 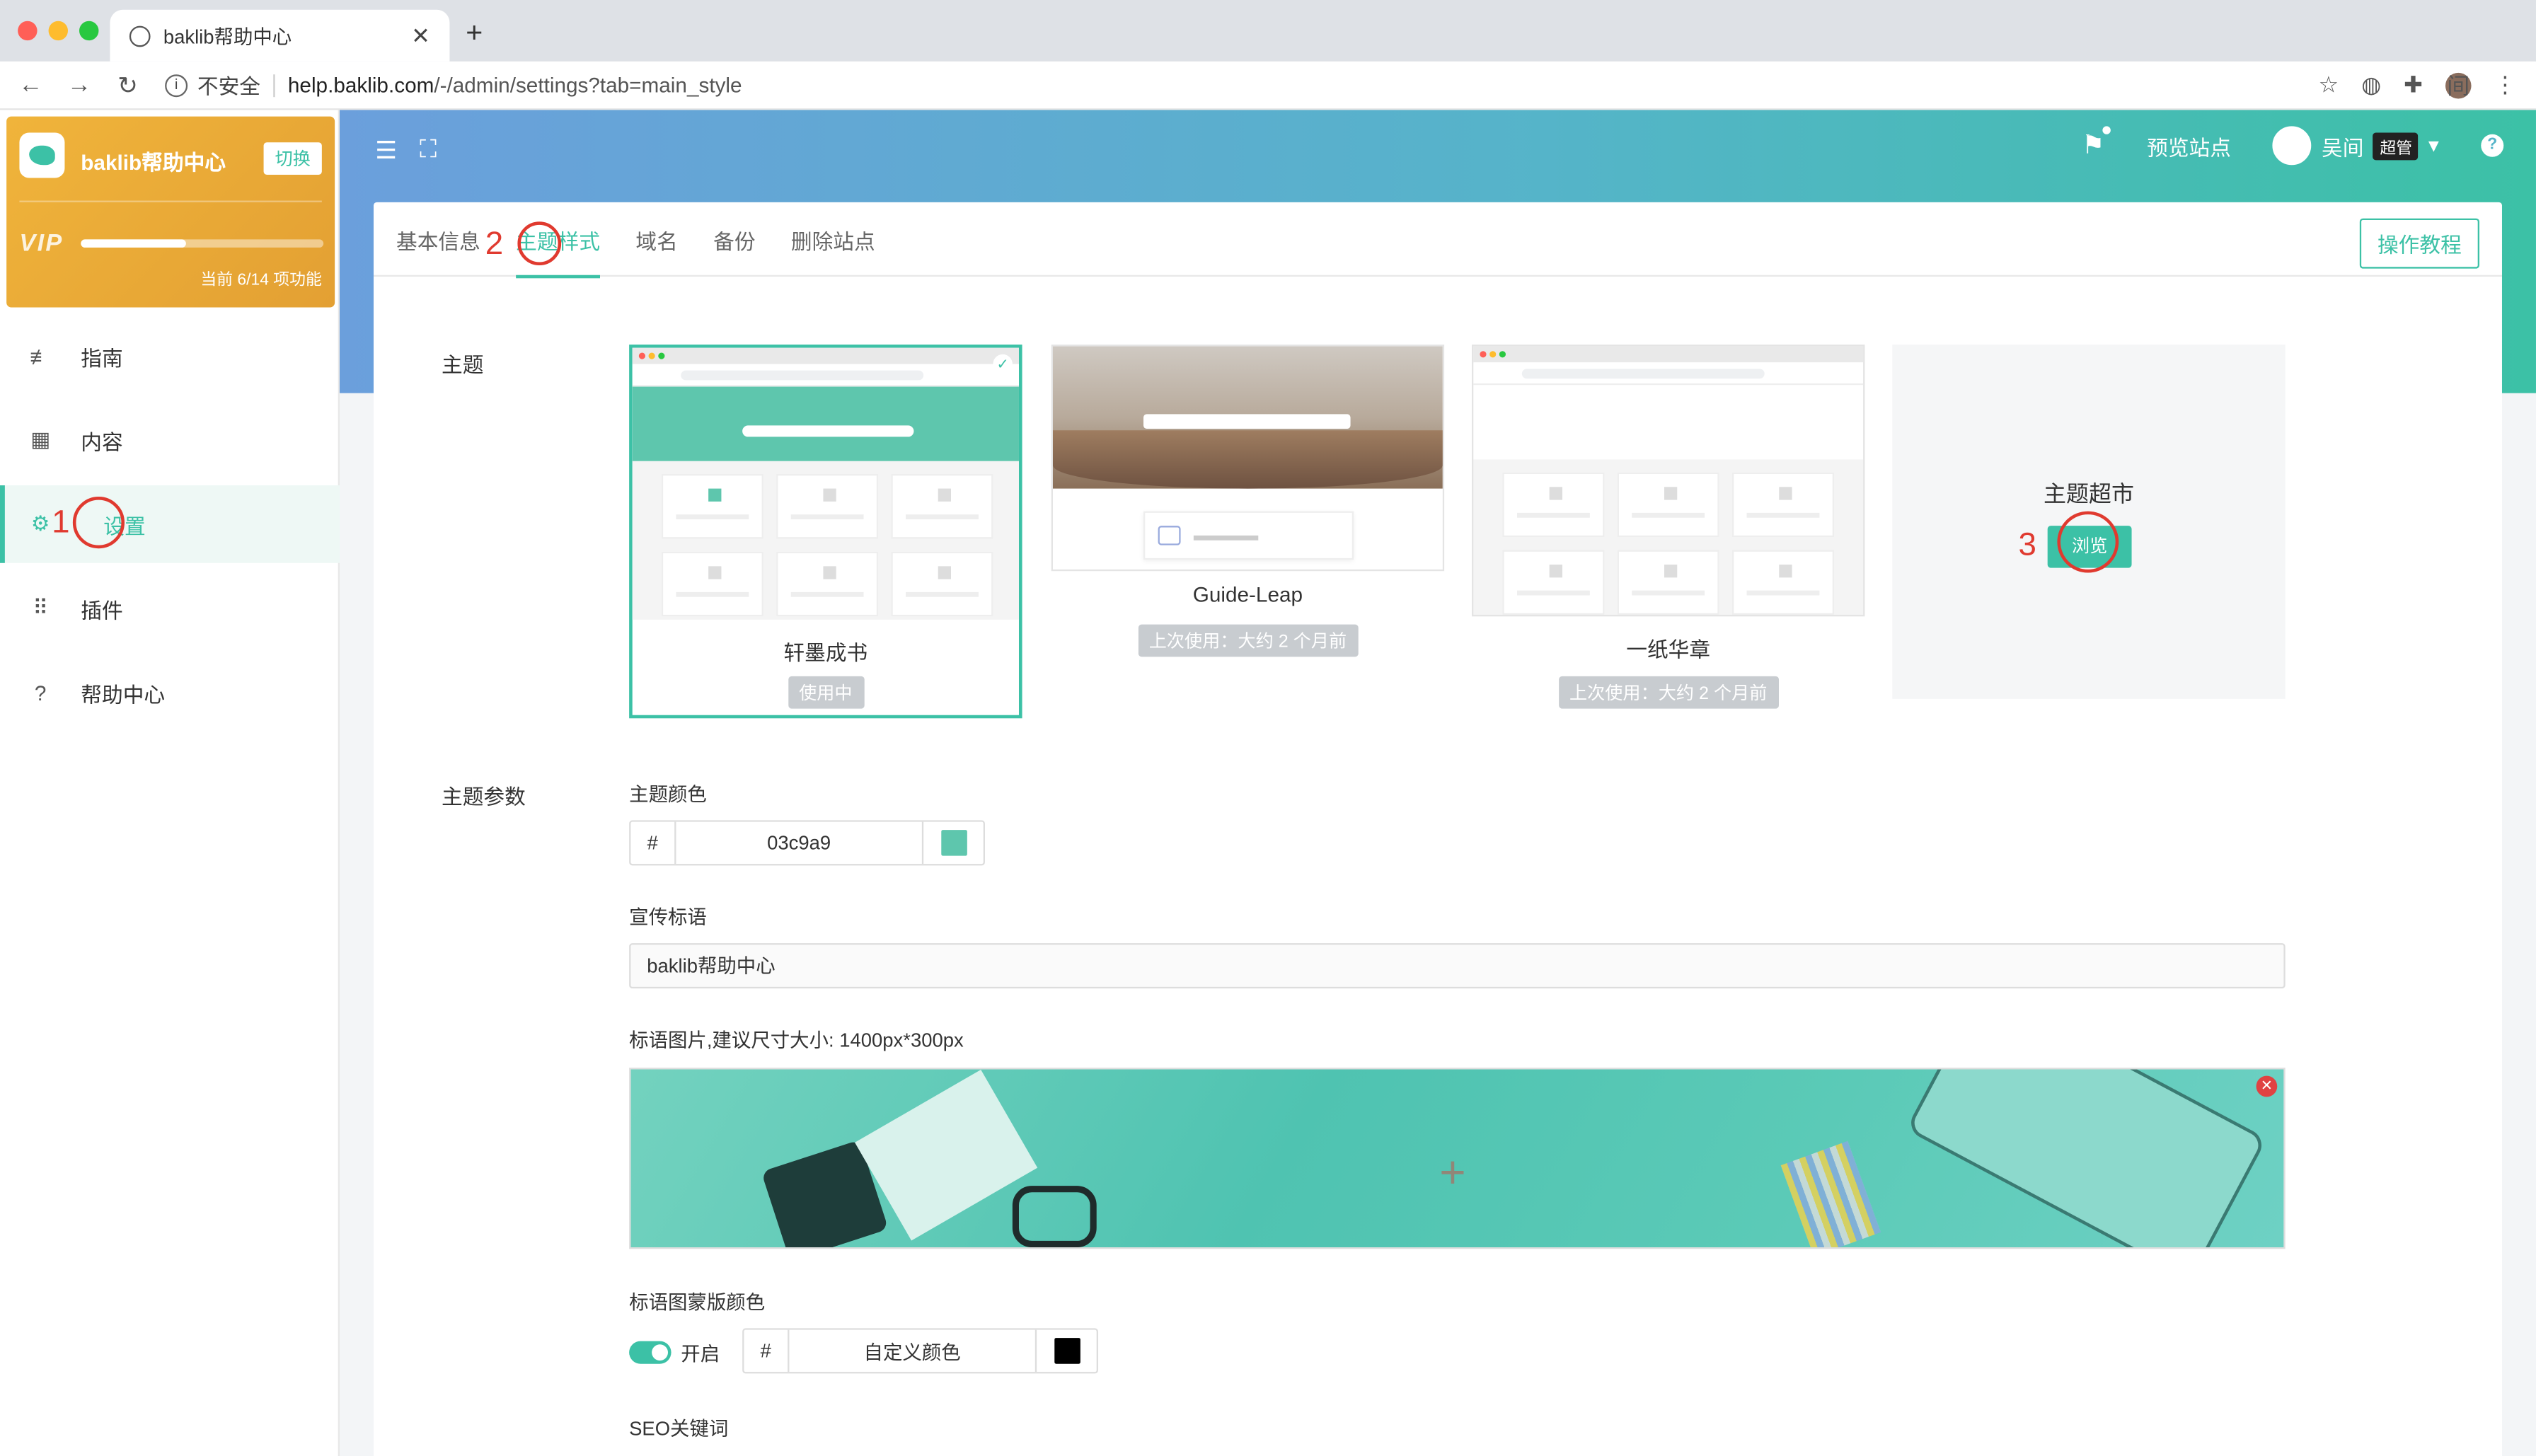 I want to click on tutorial-button: 操作教程, so click(x=2419, y=244).